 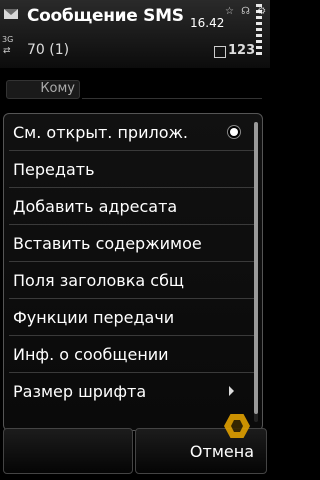 What do you see at coordinates (100, 132) in the screenshot?
I see `menu-item-label: См. открыт. прилож.` at bounding box center [100, 132].